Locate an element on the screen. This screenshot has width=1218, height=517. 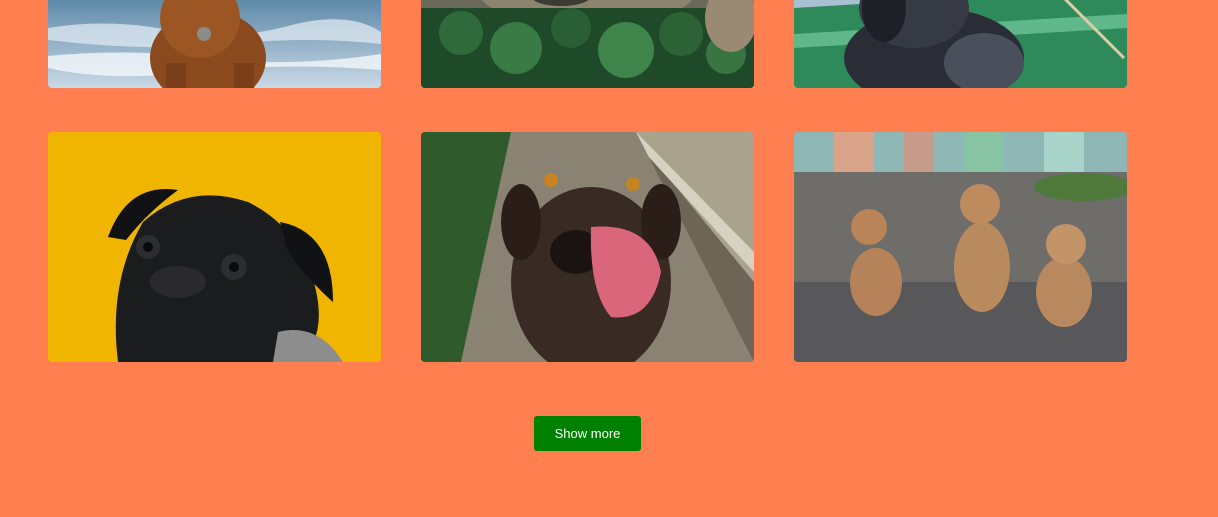
gallery-card-pug is located at coordinates (214, 247).